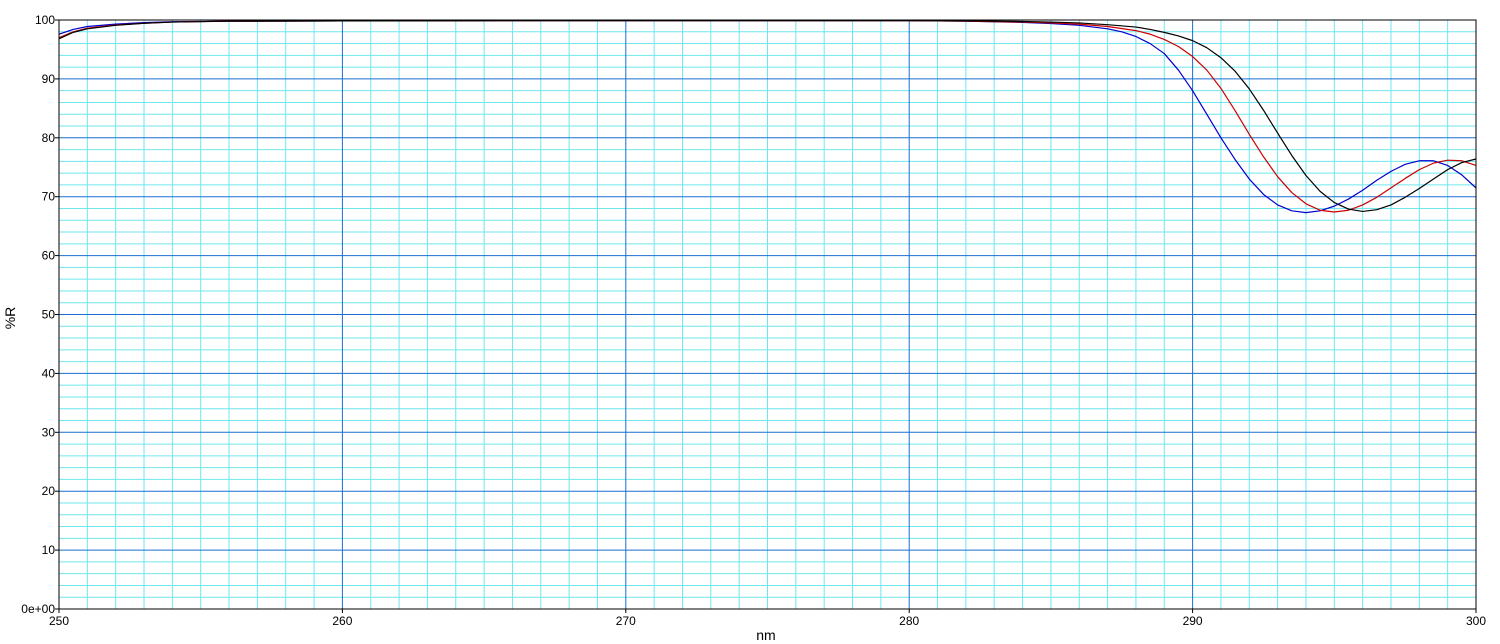 The width and height of the screenshot is (1500, 644). Describe the element at coordinates (10, 318) in the screenshot. I see `y-axis-label: %R` at that location.